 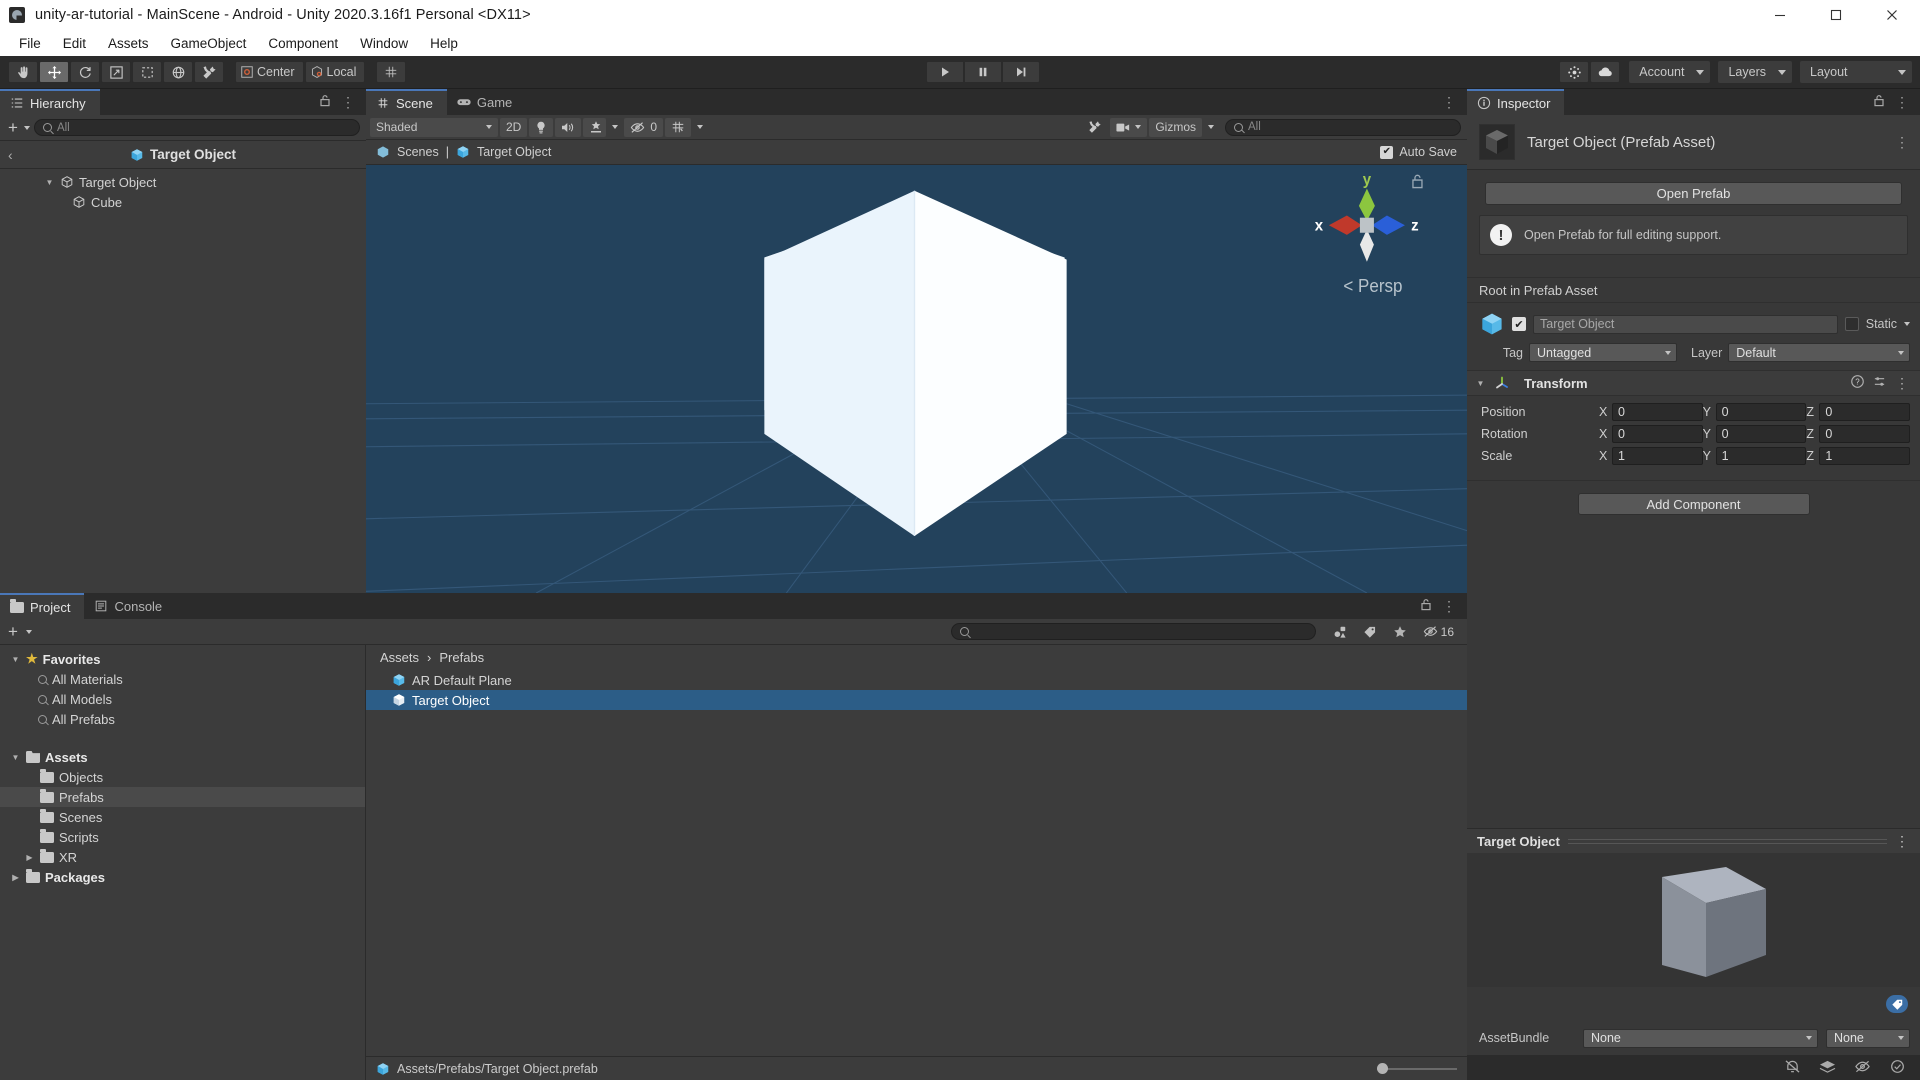 I want to click on asset-label-icon, so click(x=1897, y=1004).